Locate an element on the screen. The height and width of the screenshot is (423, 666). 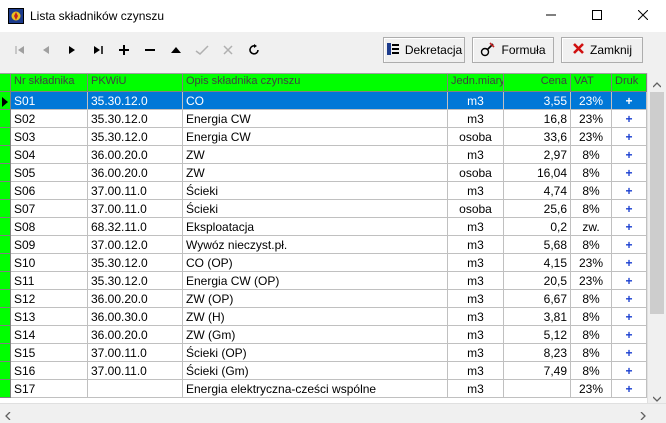
table-row: S05 36.00.20.0 ZW osoba 16,04 8% + is located at coordinates (323, 173).